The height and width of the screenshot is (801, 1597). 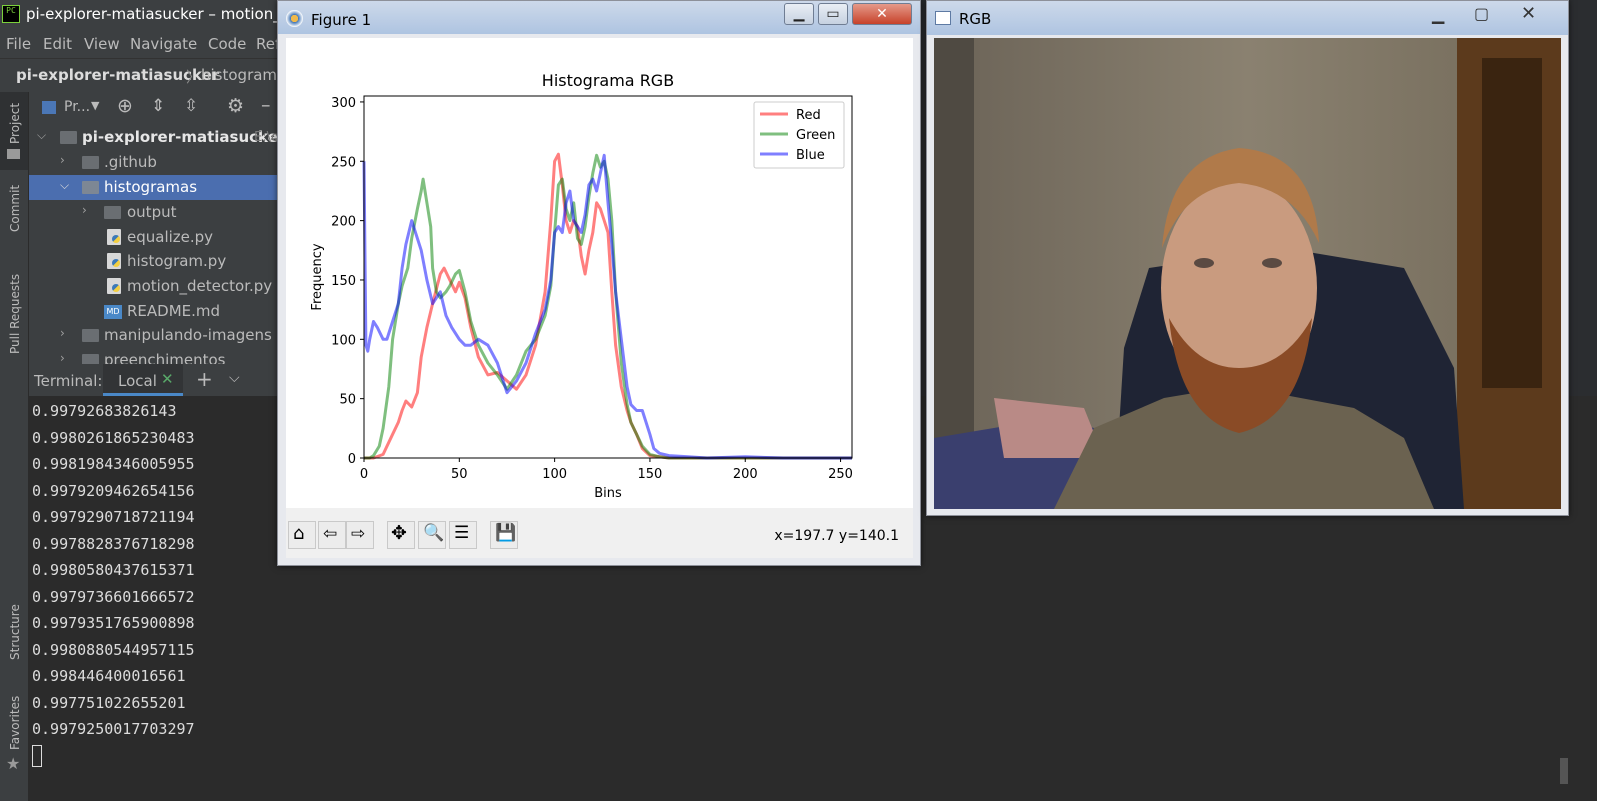 I want to click on breadcrumb-folder: histograma, so click(x=243, y=75).